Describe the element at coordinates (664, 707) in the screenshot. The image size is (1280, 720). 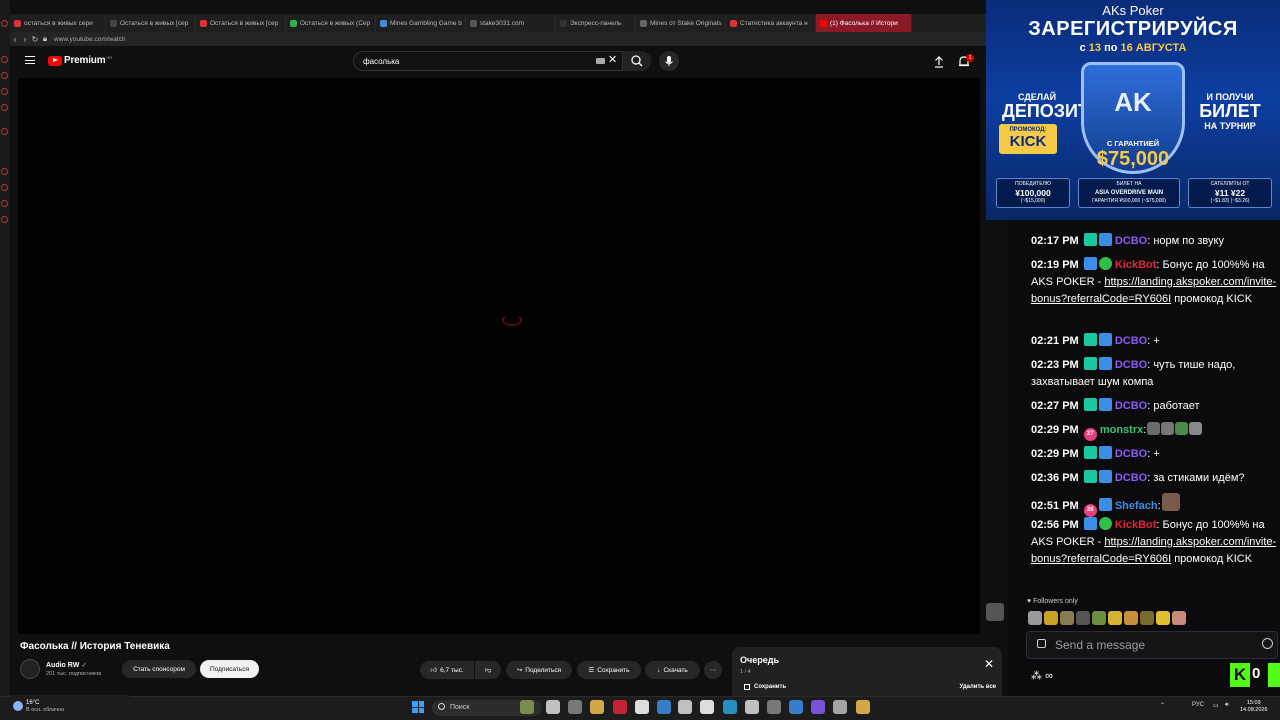
I see `checklist-icon` at that location.